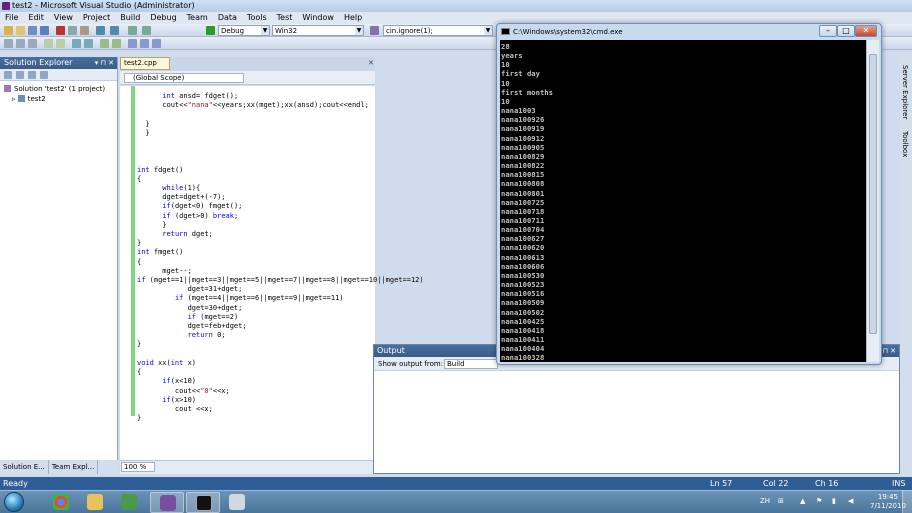 The image size is (912, 513). I want to click on menu-file: File, so click(11, 18).